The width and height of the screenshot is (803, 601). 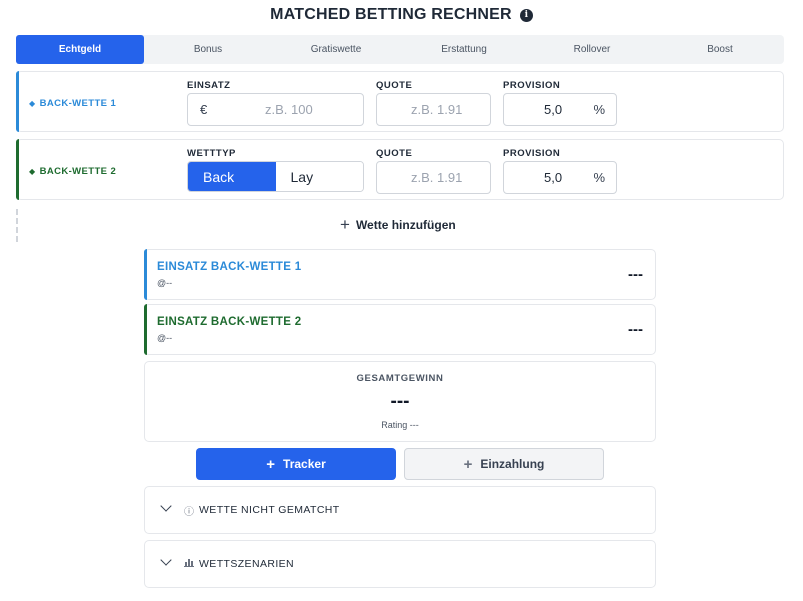 I want to click on add-bet-label: Wette hinzufügen, so click(x=405, y=224).